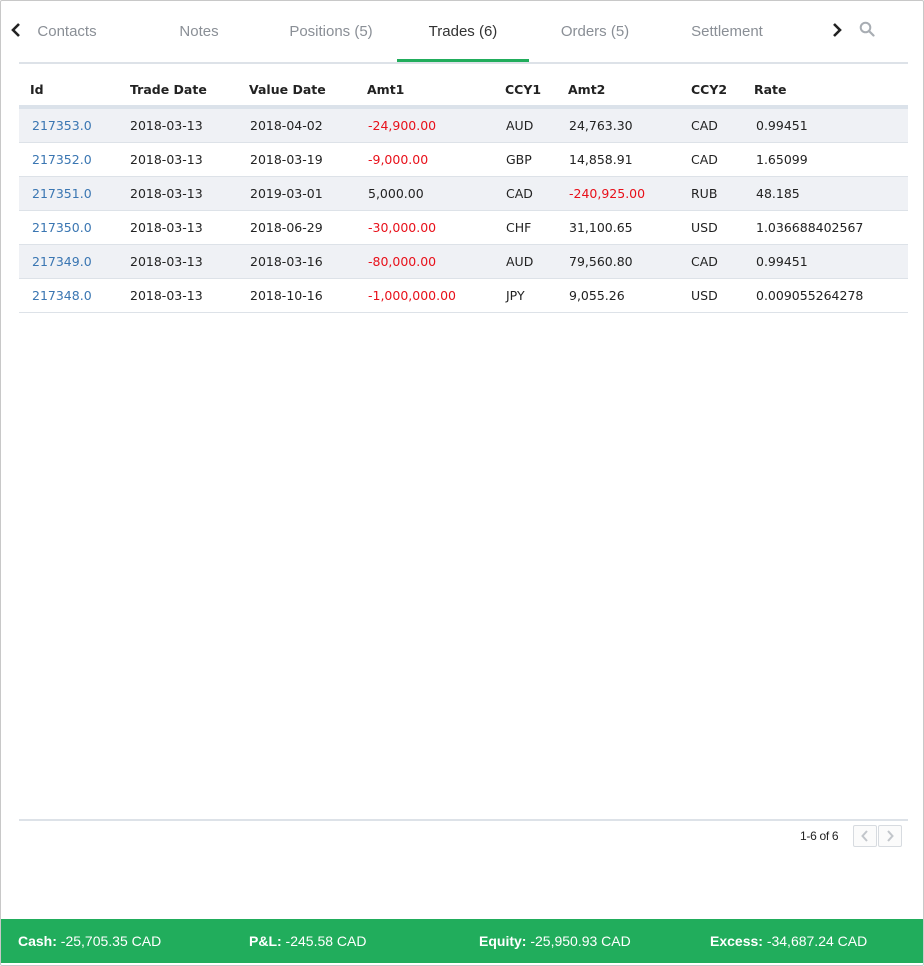 This screenshot has height=966, width=924. Describe the element at coordinates (578, 941) in the screenshot. I see `equity-value: -25,950.93 CAD` at that location.